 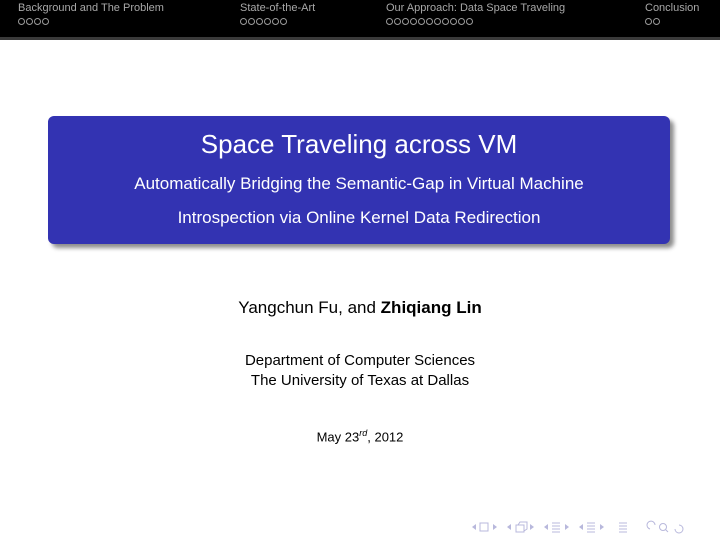 I want to click on subsection-nav-icon, so click(x=520, y=527).